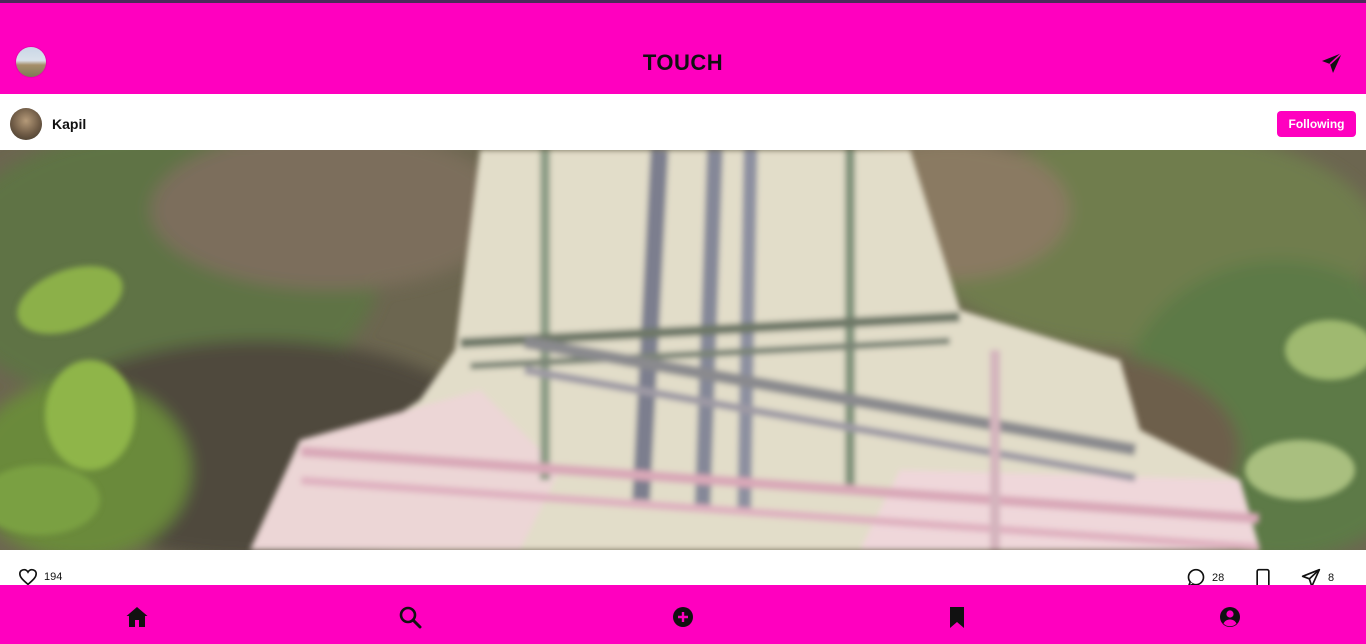 This screenshot has height=644, width=1366. Describe the element at coordinates (28, 576) in the screenshot. I see `heart-icon` at that location.